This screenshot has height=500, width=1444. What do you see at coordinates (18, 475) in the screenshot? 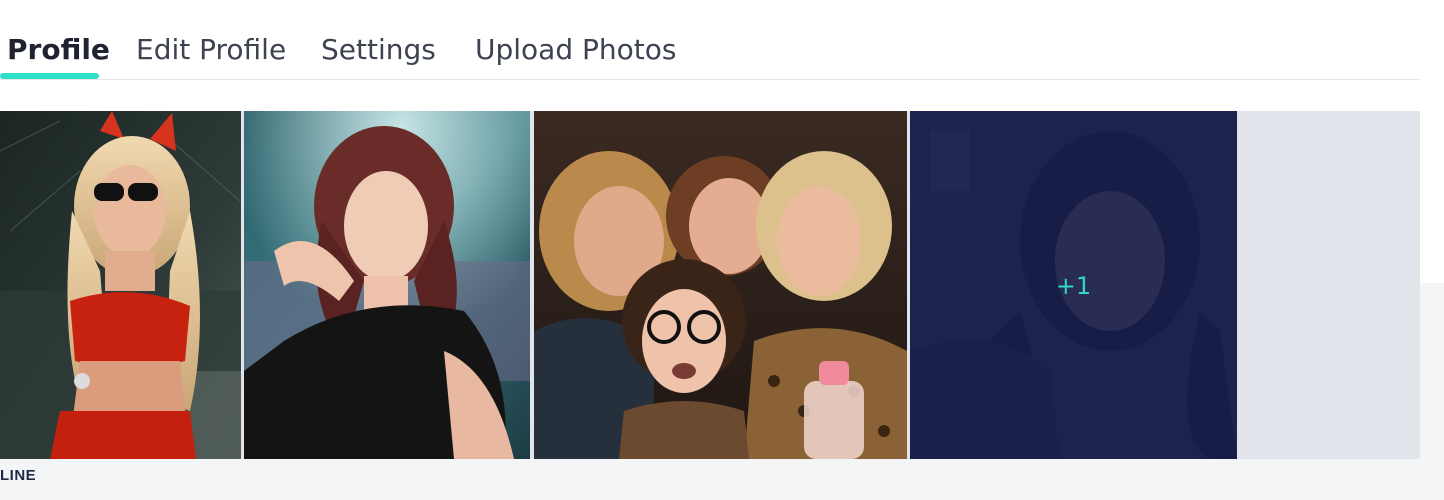
I see `section-label: LINE` at bounding box center [18, 475].